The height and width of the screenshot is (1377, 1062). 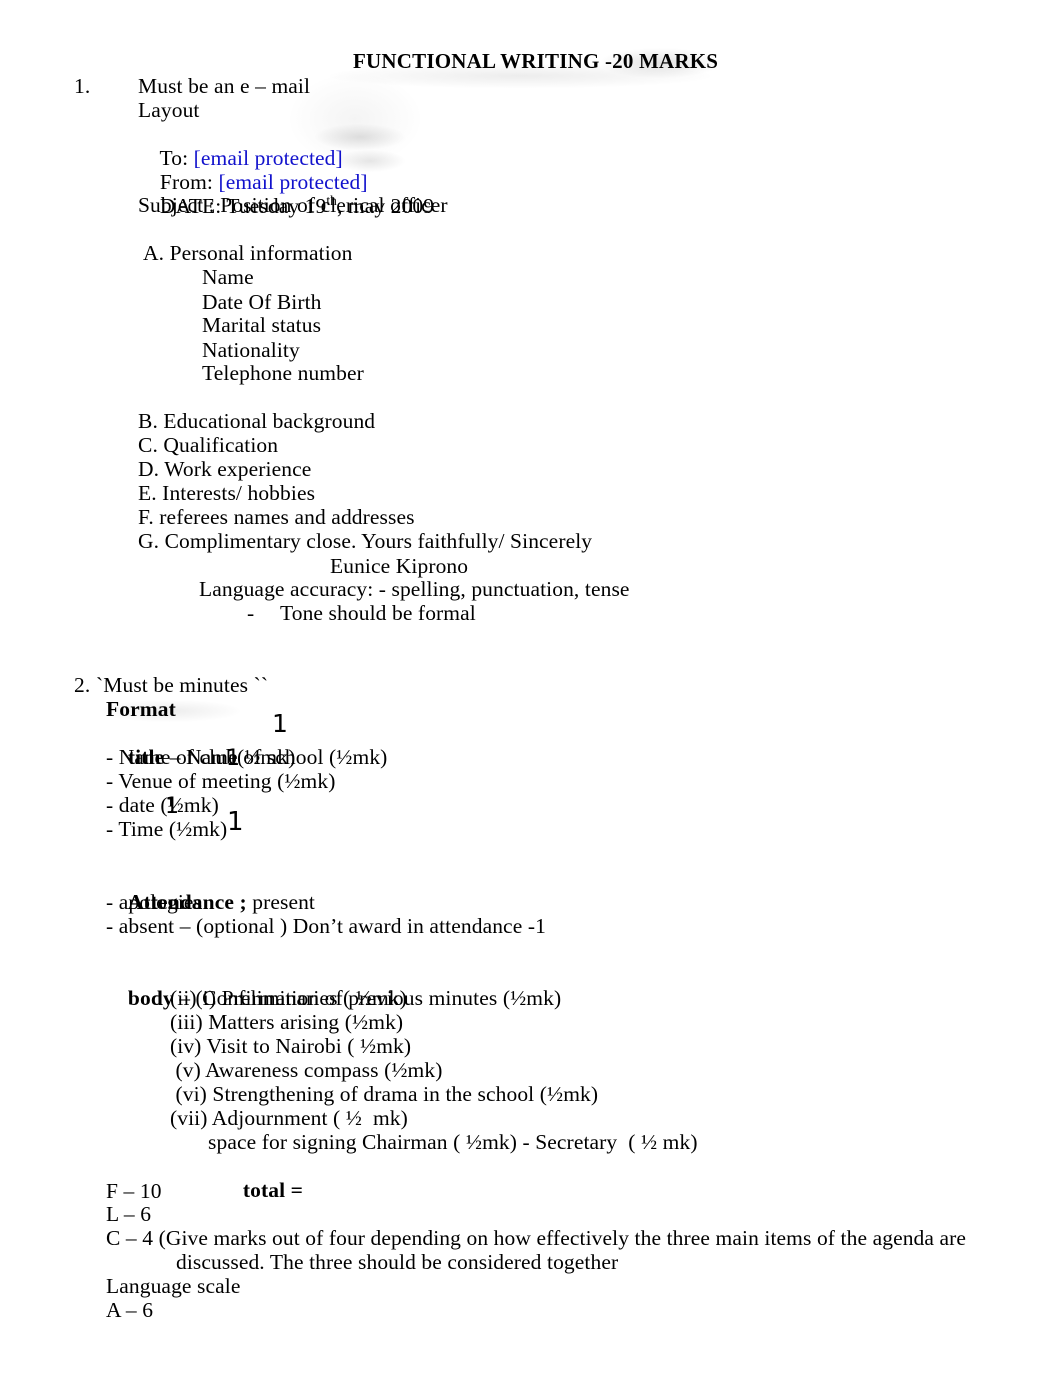 I want to click on part-a-item-telephone: Telephone number, so click(x=283, y=373).